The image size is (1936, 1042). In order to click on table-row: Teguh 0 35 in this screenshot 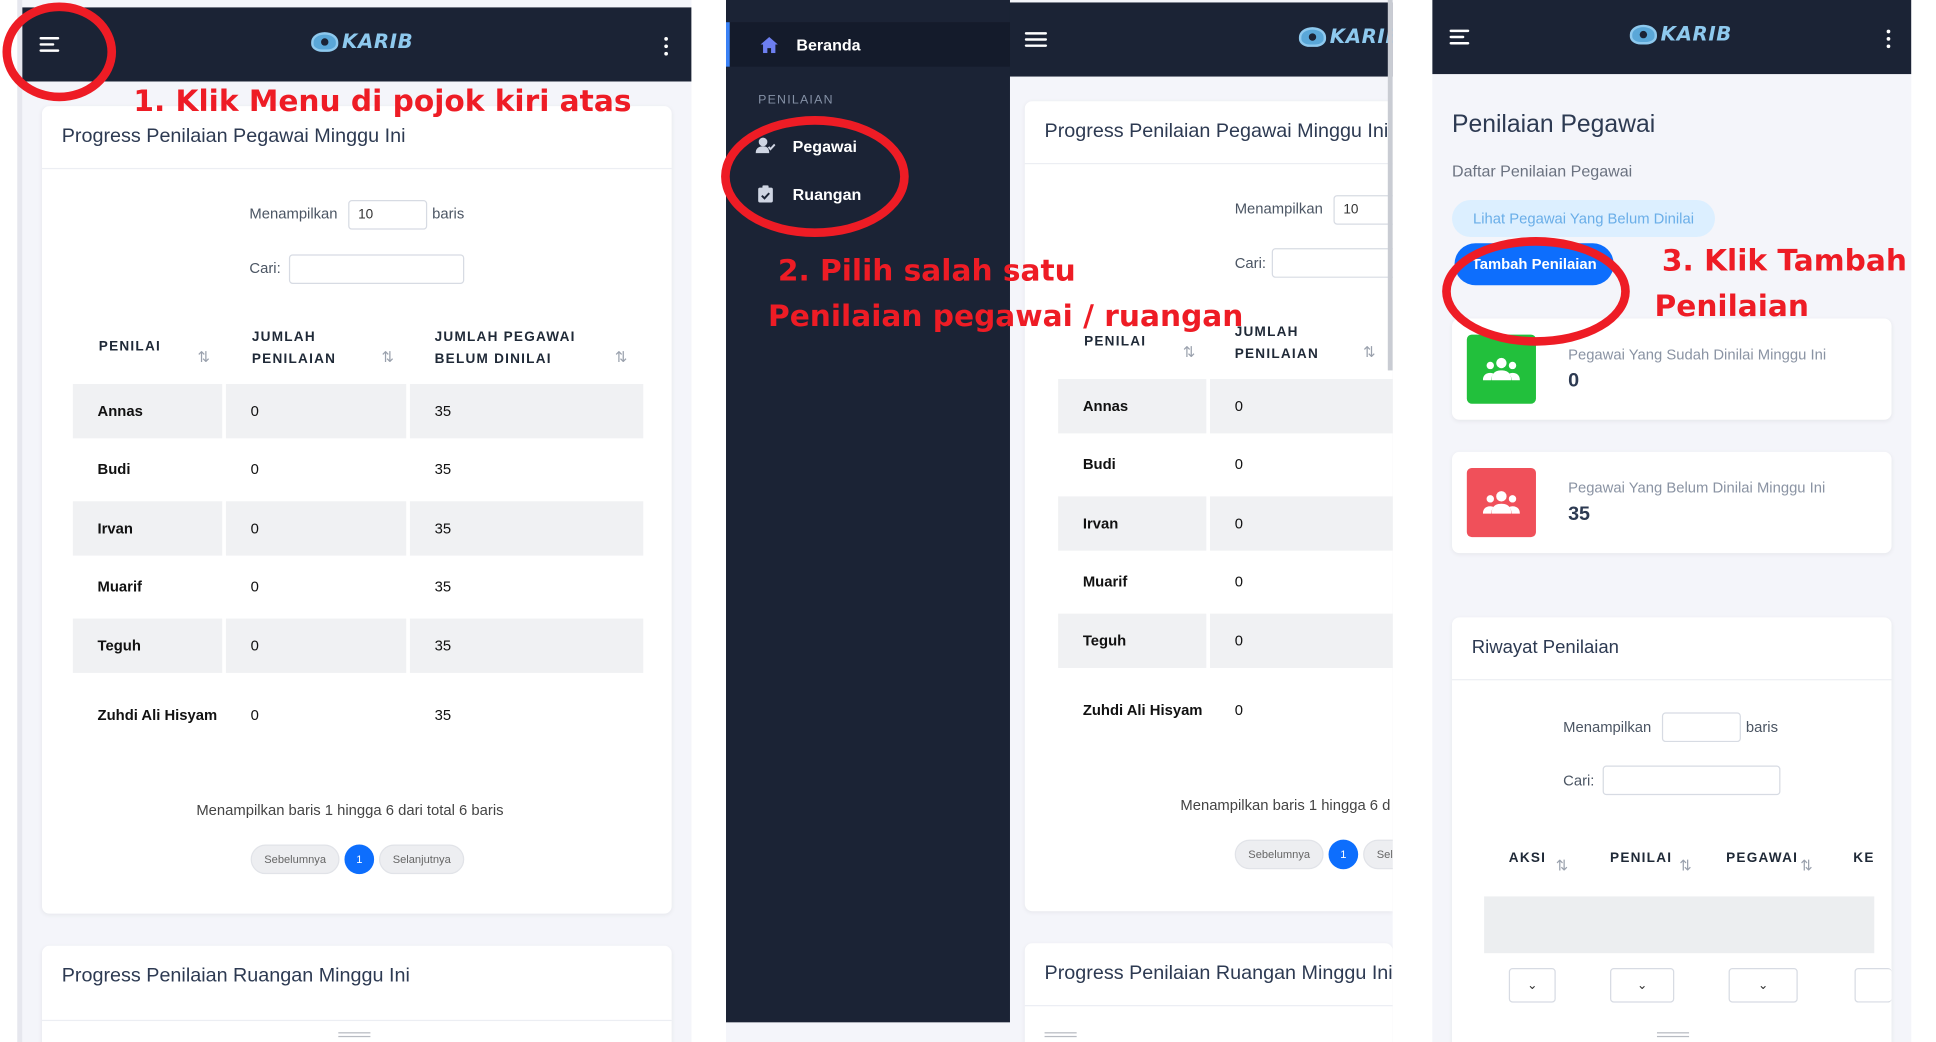, I will do `click(358, 645)`.